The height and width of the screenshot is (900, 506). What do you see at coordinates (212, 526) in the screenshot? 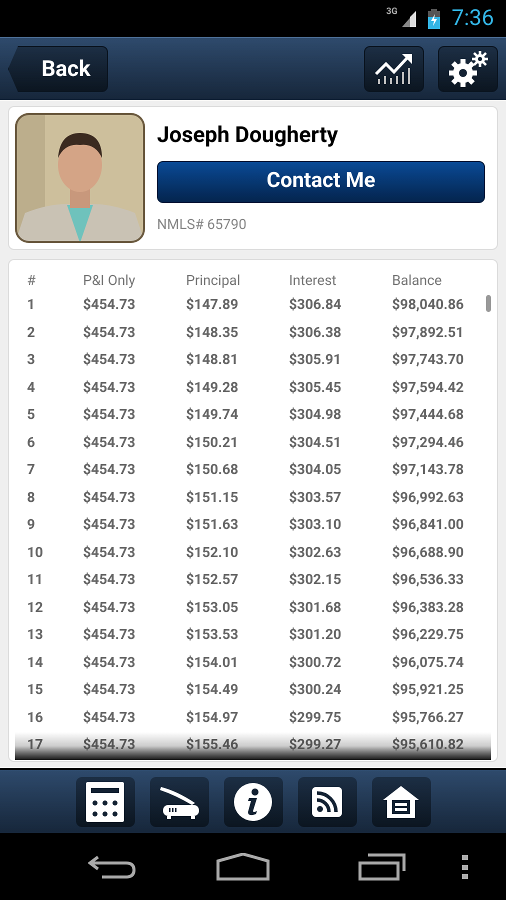
I see `table-cell-text: $151.63` at bounding box center [212, 526].